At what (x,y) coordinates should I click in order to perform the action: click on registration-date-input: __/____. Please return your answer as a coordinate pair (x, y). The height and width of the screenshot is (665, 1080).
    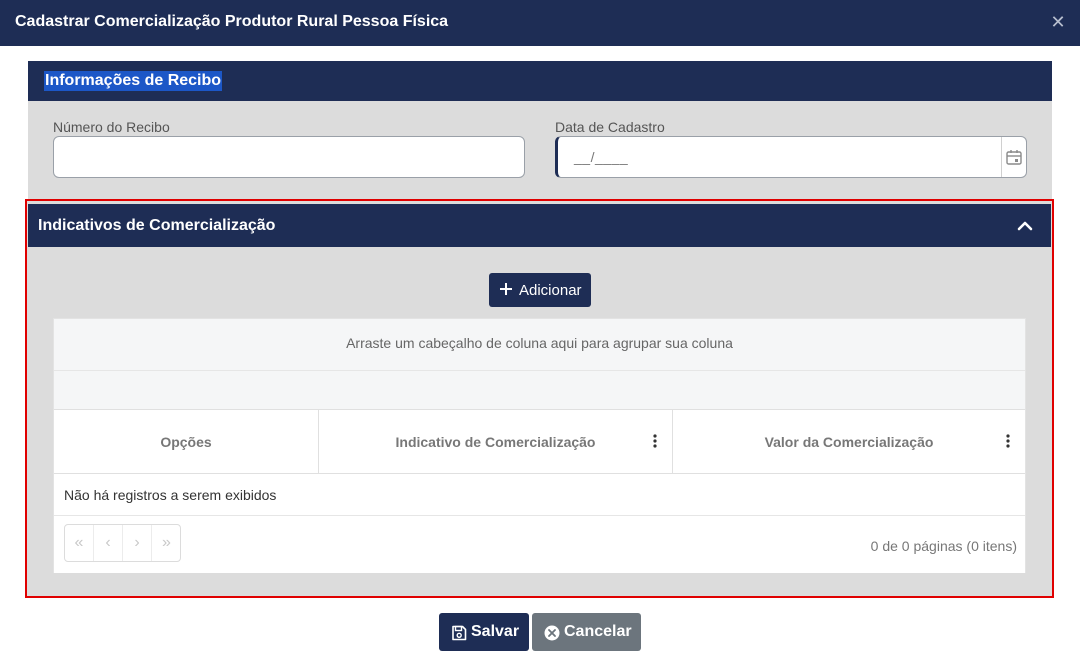
    Looking at the image, I should click on (791, 157).